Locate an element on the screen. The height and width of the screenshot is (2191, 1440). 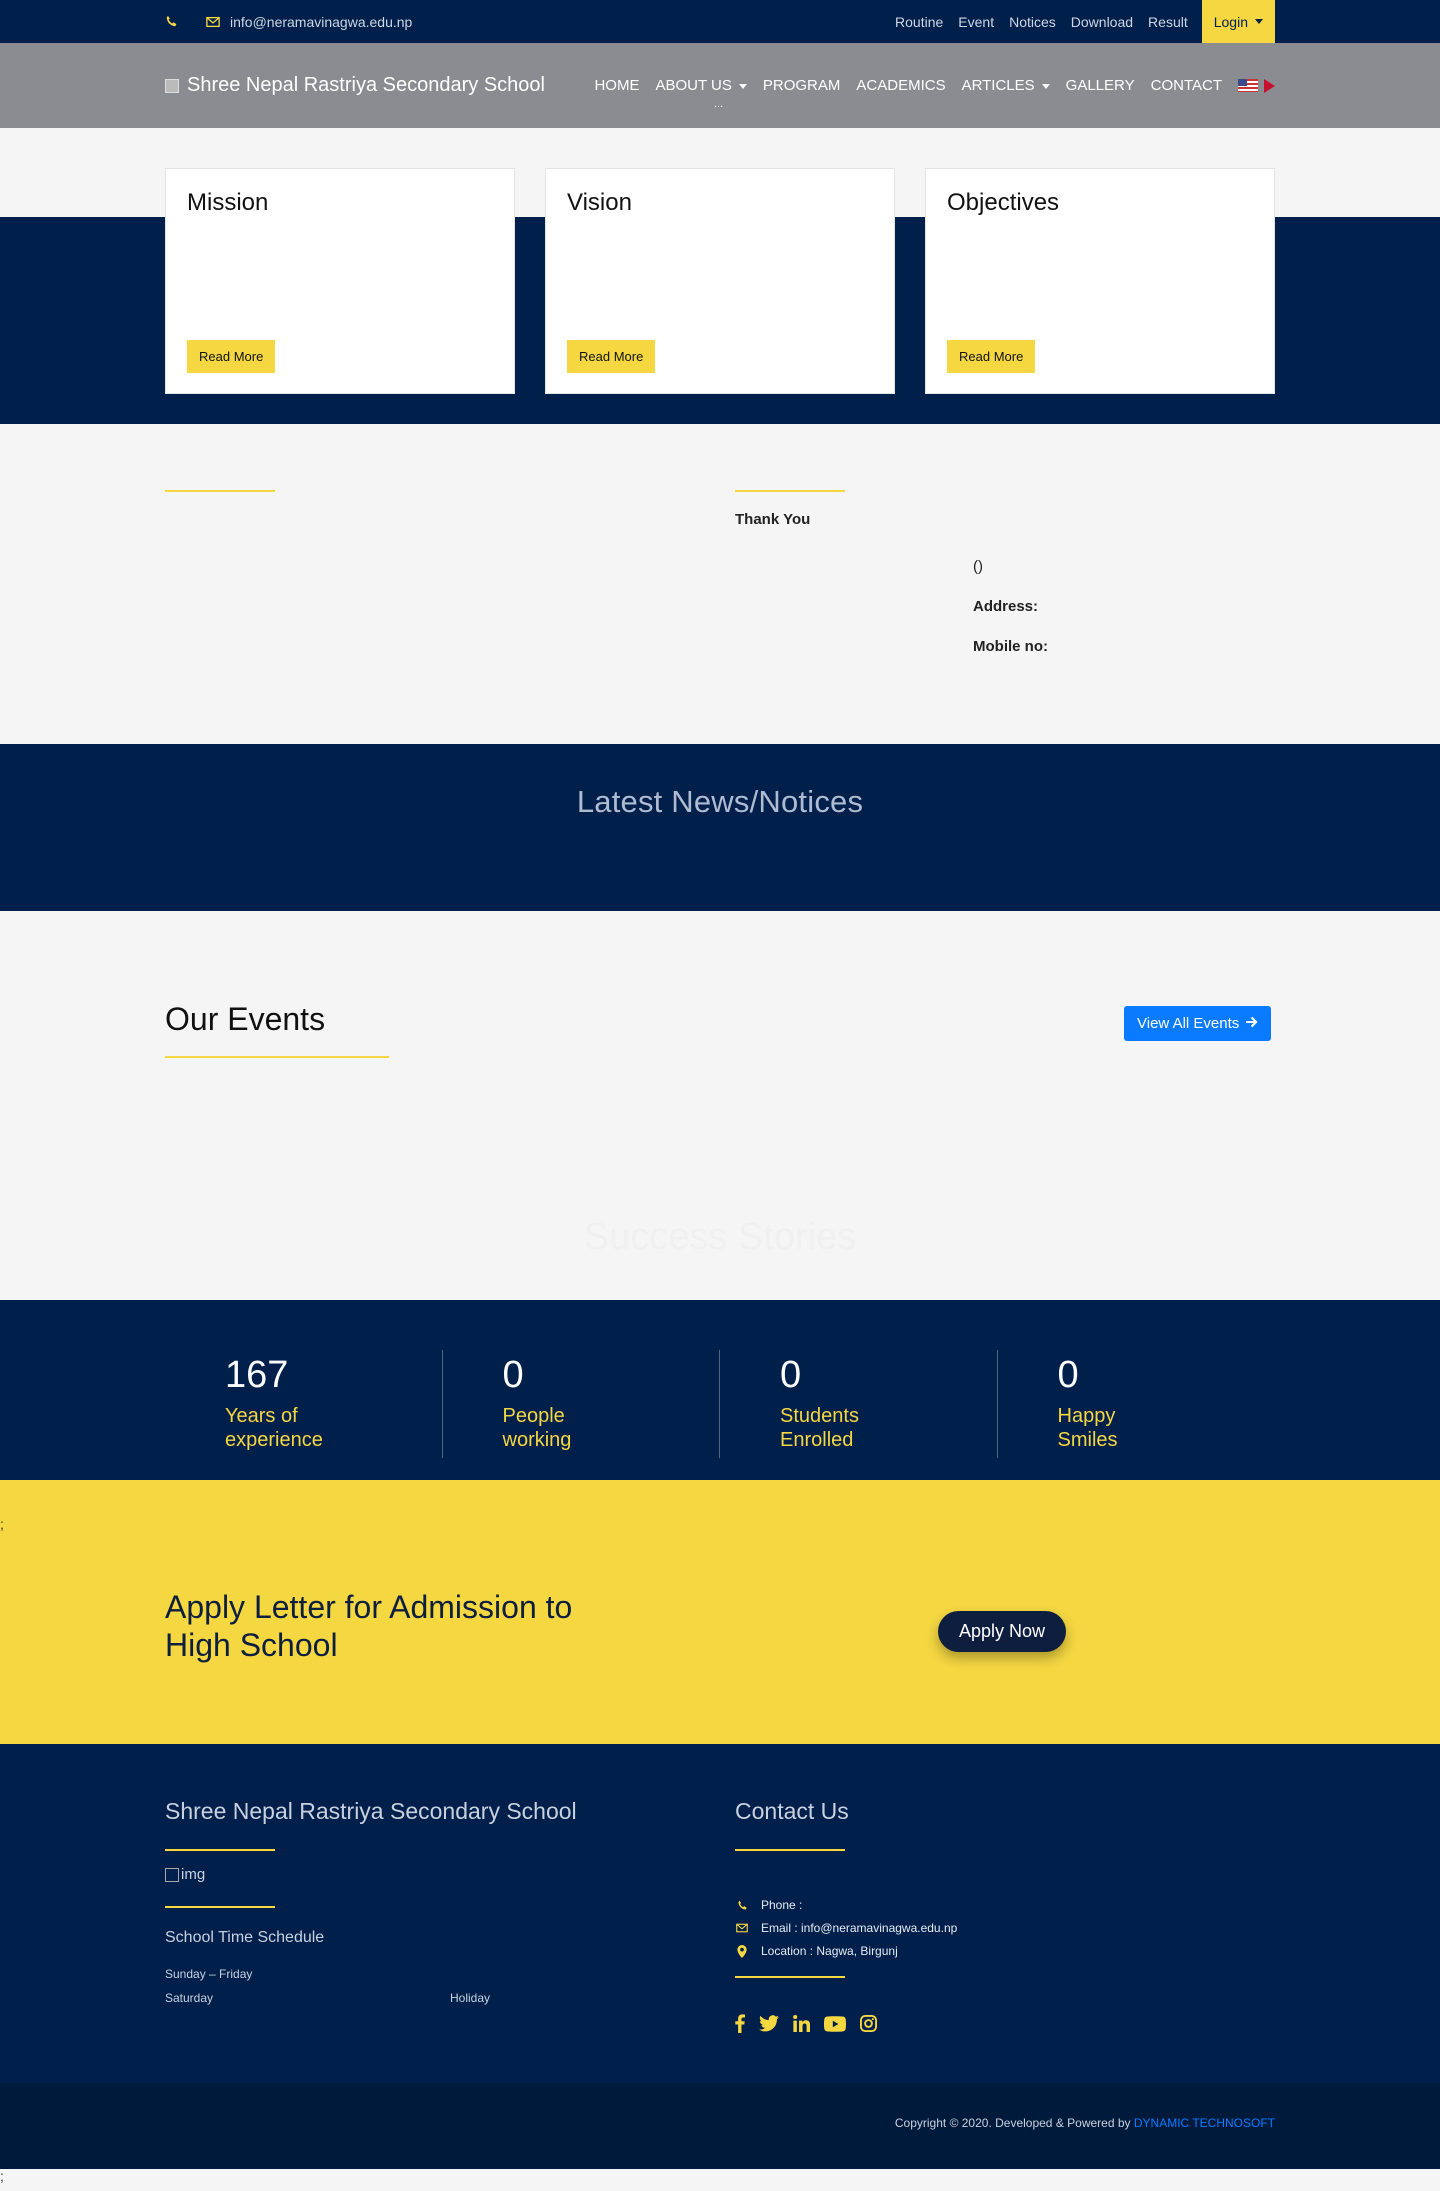
twitter-icon is located at coordinates (769, 2023).